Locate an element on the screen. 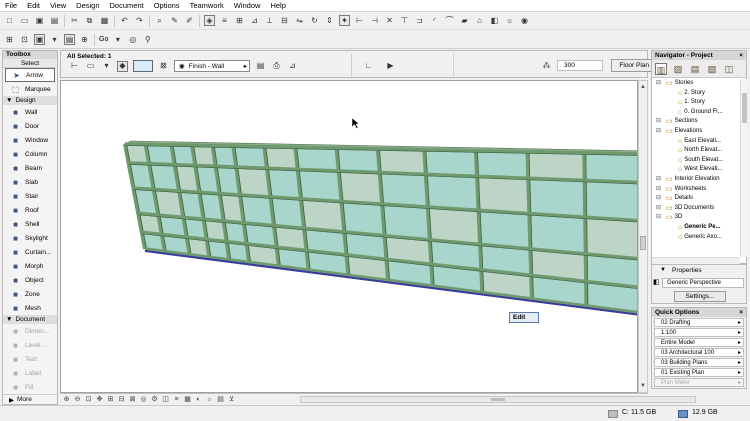 The image size is (750, 421). tree-item: ▭ Elevations is located at coordinates (684, 131).